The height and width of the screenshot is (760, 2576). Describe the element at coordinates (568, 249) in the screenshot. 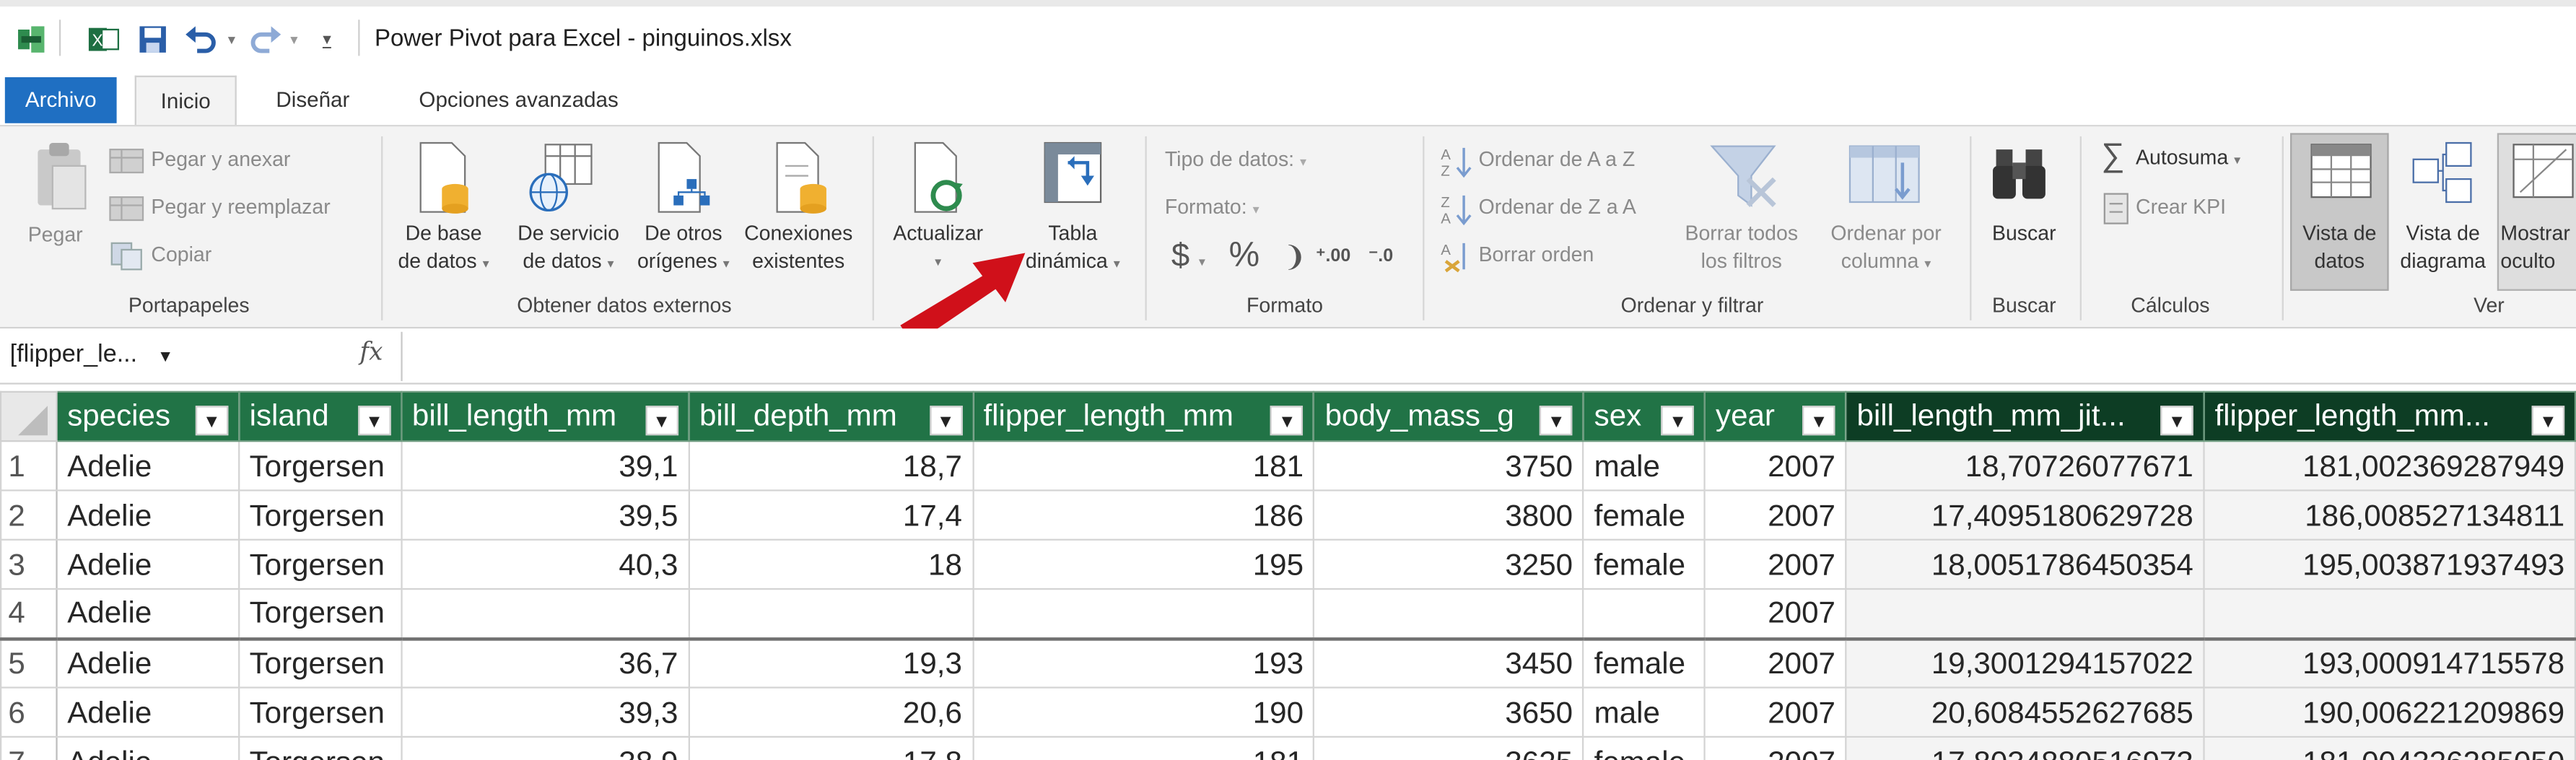

I see `de-servicio-de-datos-button: De servicio de datos ▾` at that location.